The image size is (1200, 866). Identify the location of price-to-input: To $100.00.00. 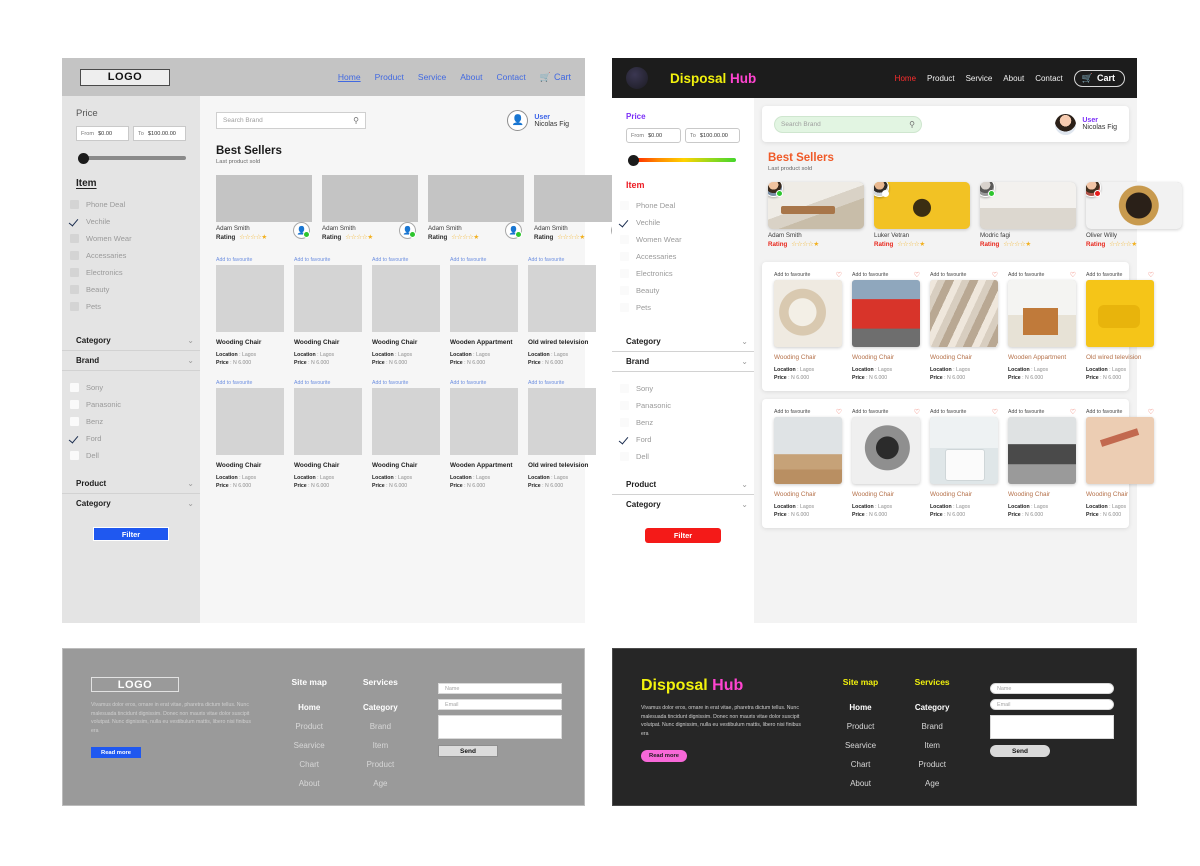
(159, 133).